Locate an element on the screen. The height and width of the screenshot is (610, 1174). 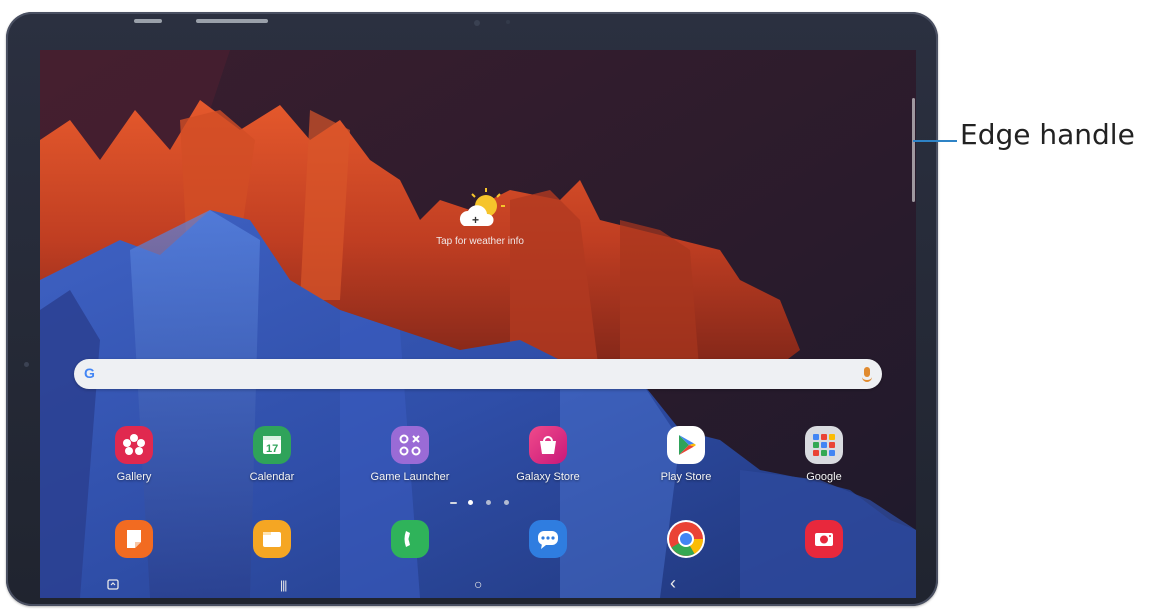
samsung-notes-icon is located at coordinates (134, 539).